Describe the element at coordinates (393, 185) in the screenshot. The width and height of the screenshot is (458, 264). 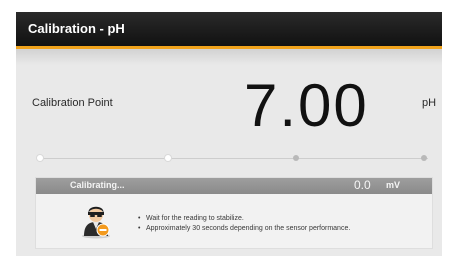
I see `mv-unit: mV` at that location.